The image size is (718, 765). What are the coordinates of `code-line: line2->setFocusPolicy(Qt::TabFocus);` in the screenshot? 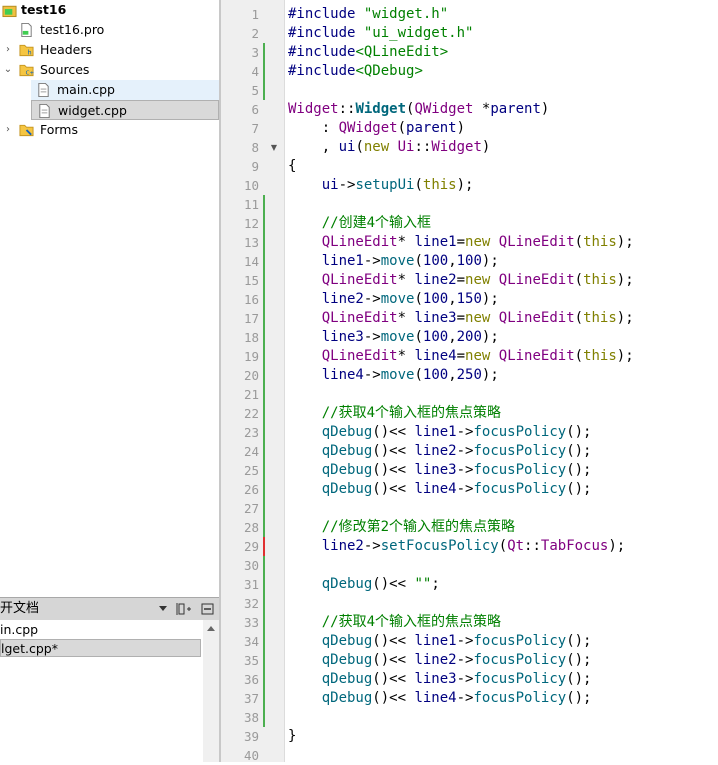 It's located at (456, 546).